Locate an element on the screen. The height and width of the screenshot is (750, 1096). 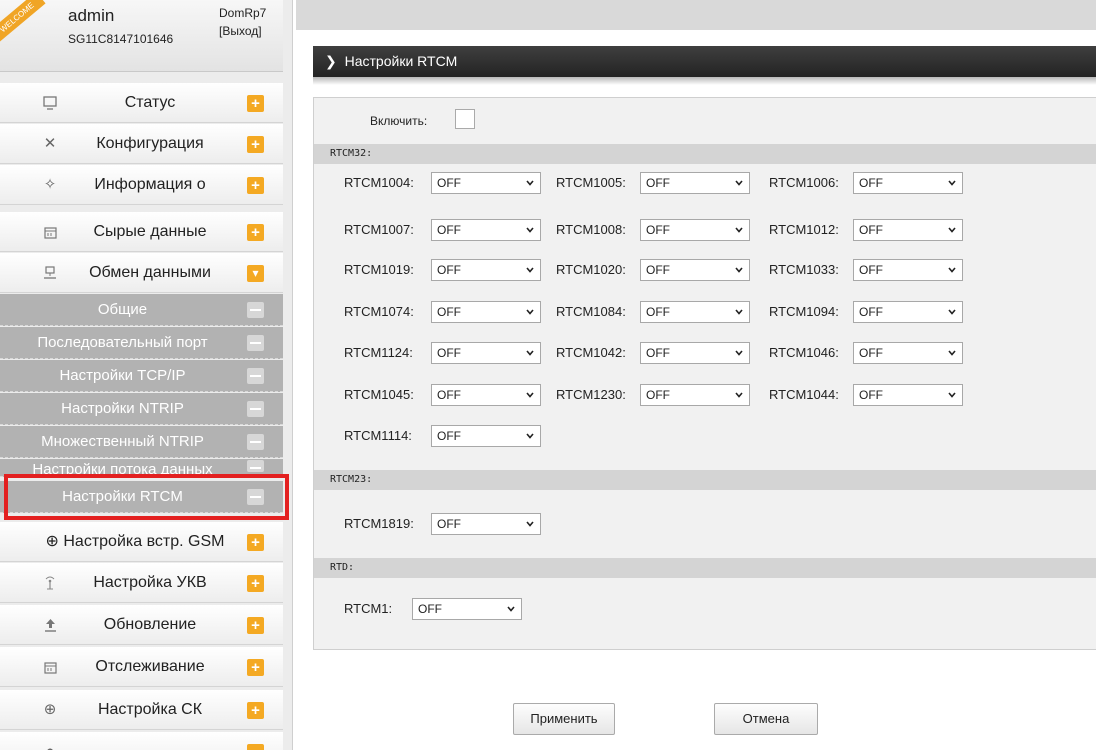
submenu-item-multi-ntrip: Множественный NTRIP is located at coordinates (141, 442).